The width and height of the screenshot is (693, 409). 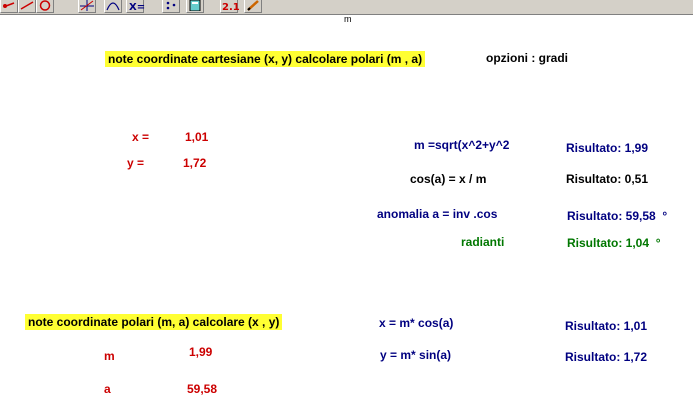 I want to click on result-anomalia: Risultato: 59,58 °, so click(x=617, y=216).